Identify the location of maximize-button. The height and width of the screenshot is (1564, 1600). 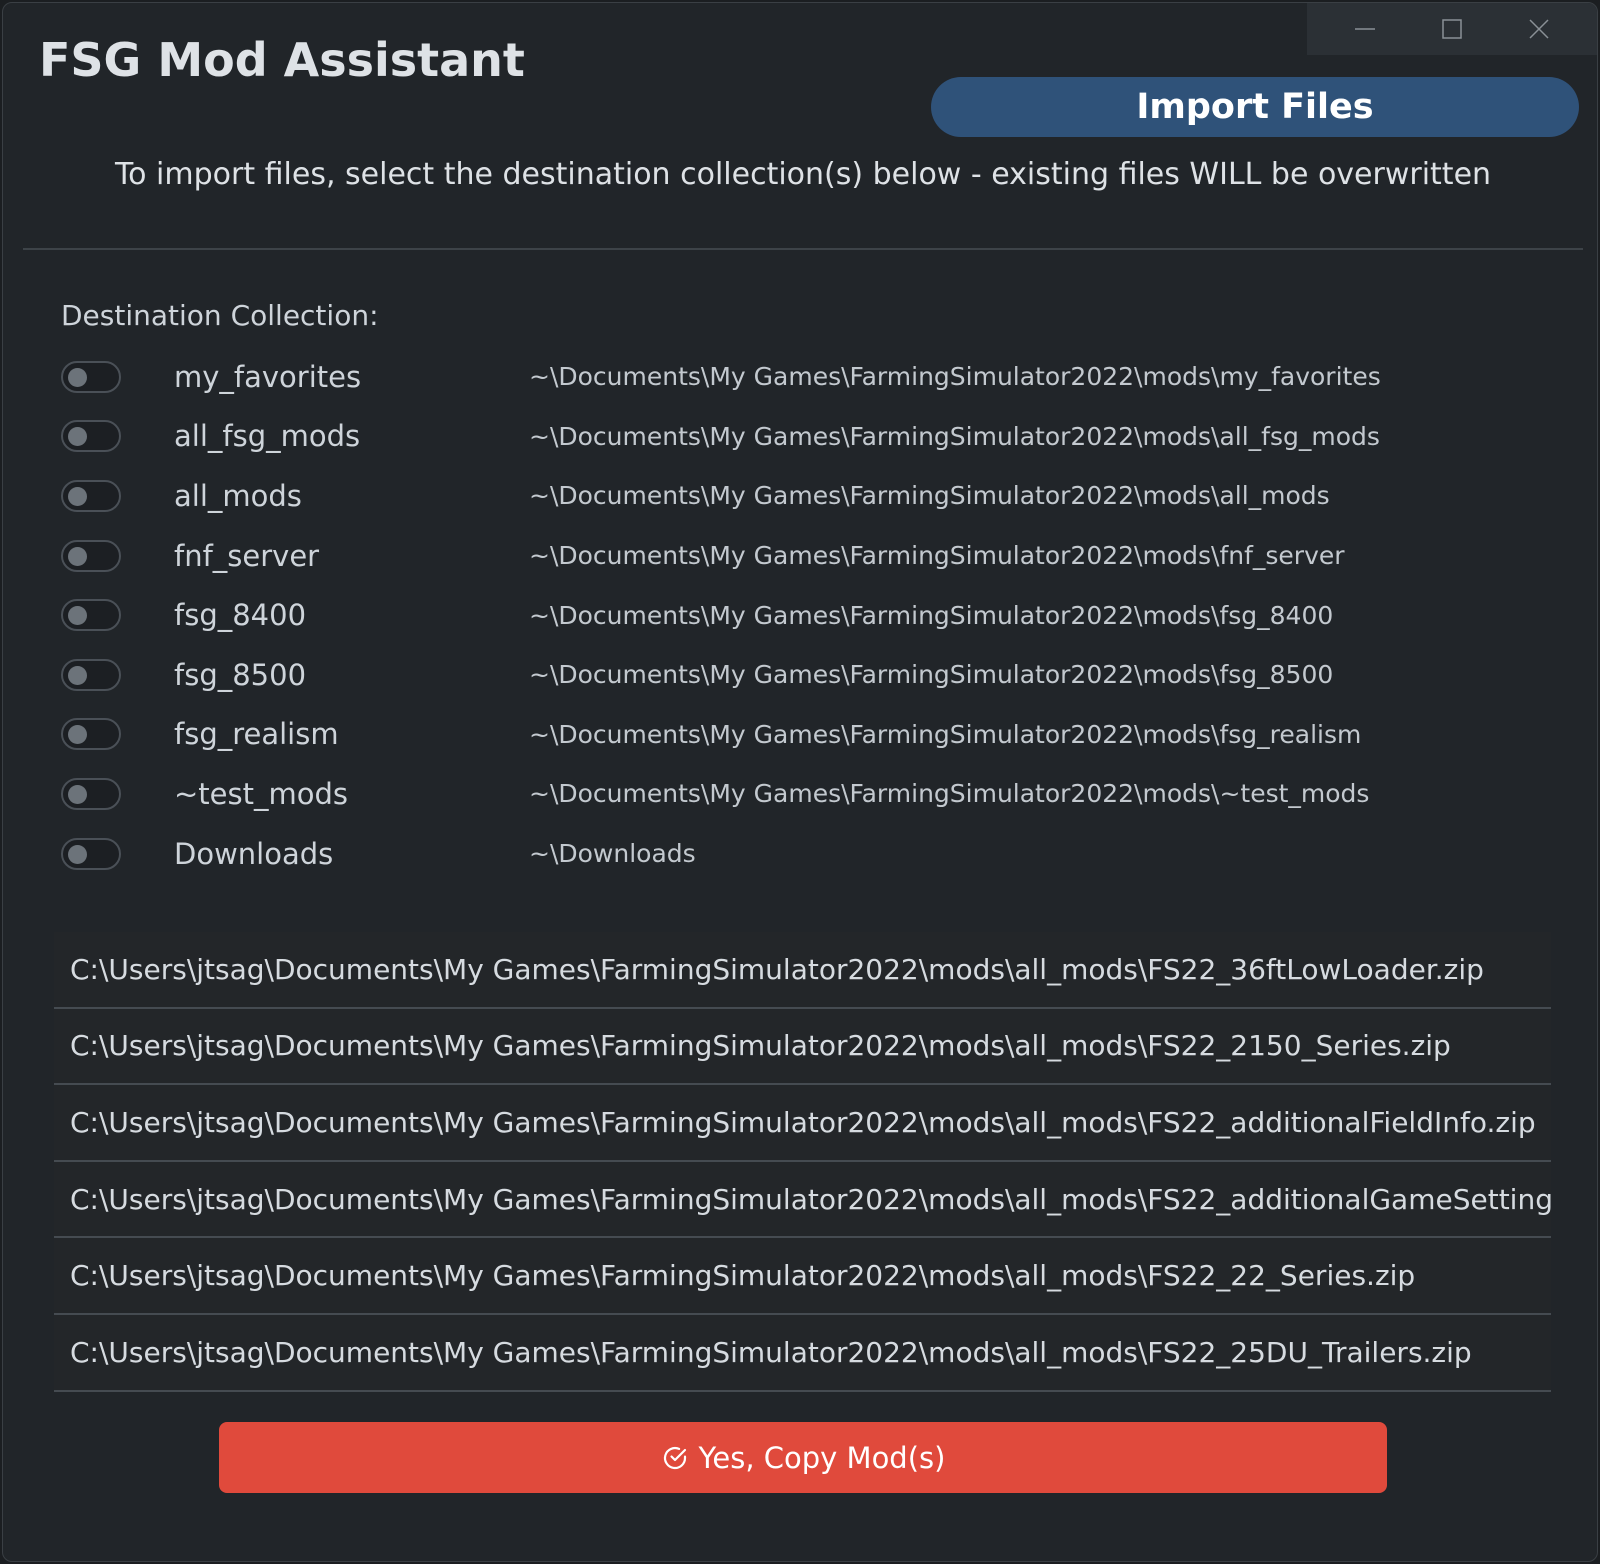
(1452, 29).